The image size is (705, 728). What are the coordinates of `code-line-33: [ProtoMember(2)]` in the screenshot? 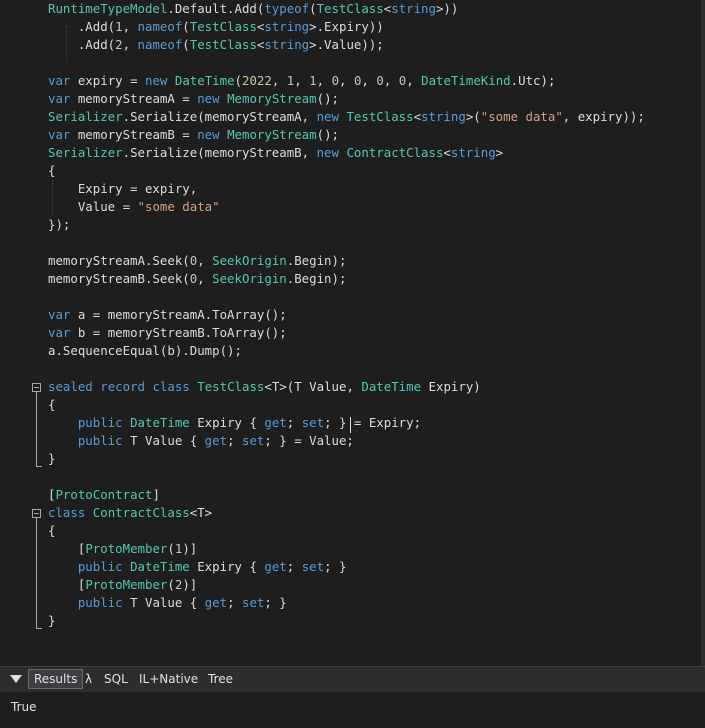 It's located at (122, 585).